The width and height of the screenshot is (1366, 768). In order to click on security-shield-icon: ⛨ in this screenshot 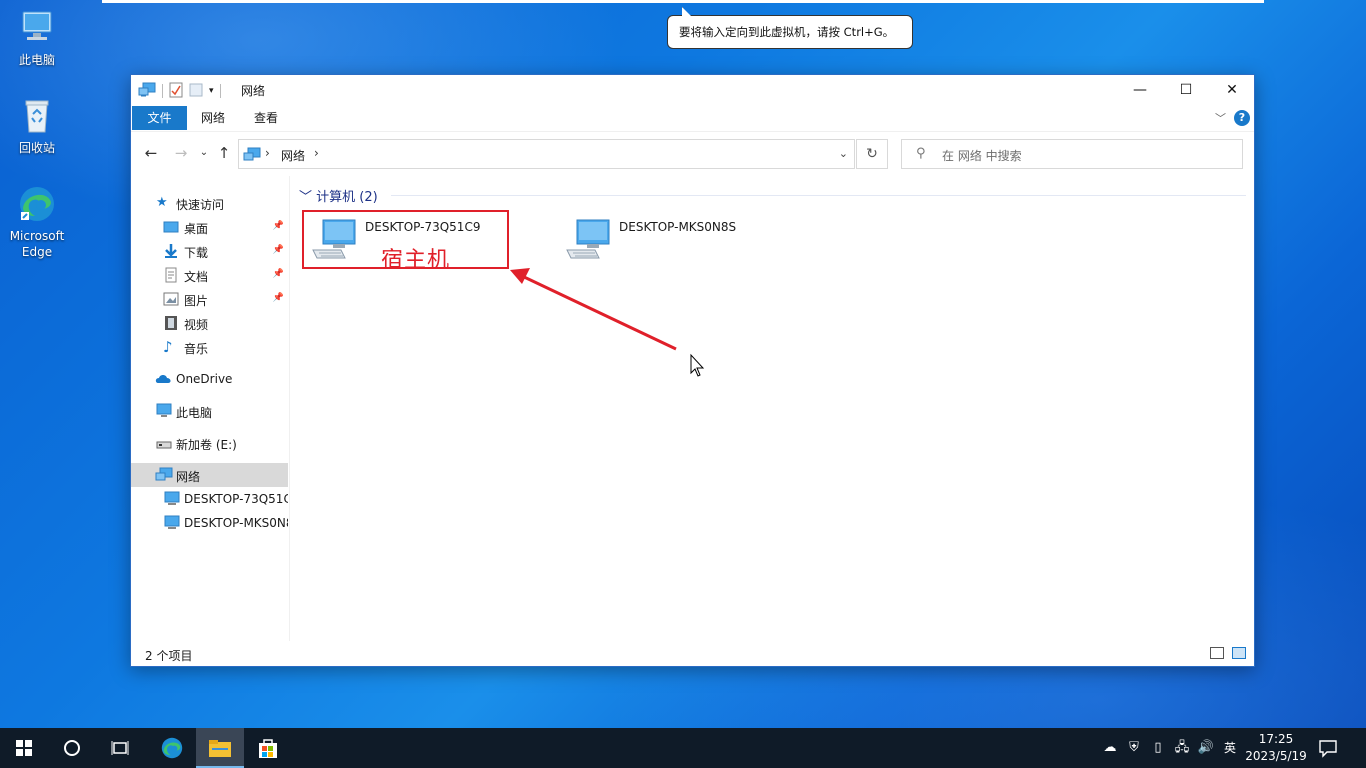, I will do `click(1134, 748)`.